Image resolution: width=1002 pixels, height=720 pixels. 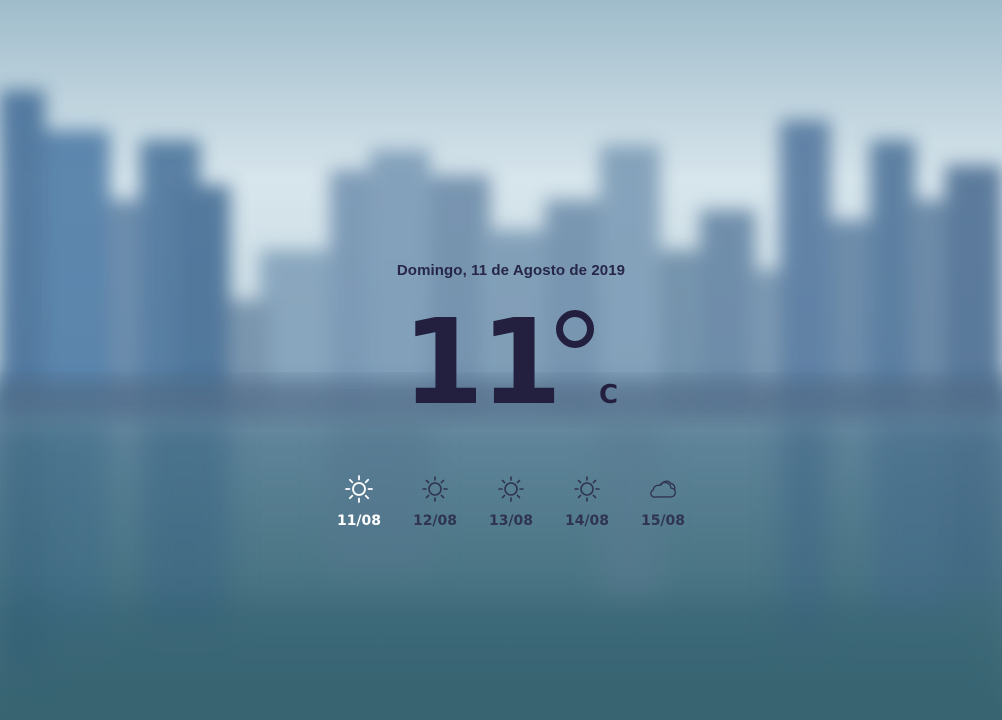 What do you see at coordinates (511, 270) in the screenshot?
I see `current-date: Domingo, 11 de Agosto de 2019` at bounding box center [511, 270].